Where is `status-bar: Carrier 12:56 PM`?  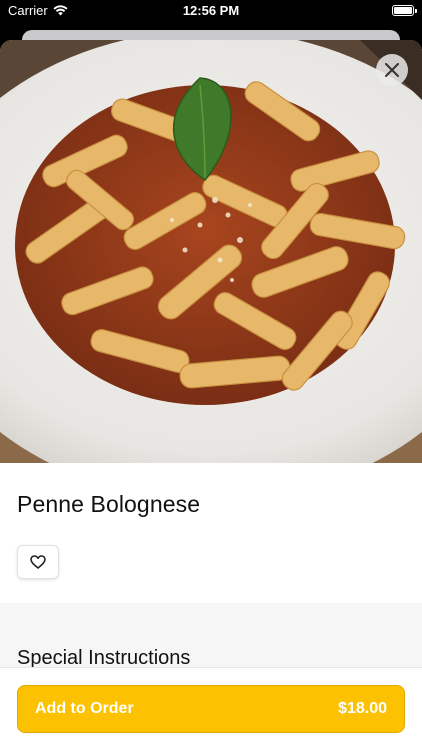 status-bar: Carrier 12:56 PM is located at coordinates (211, 11).